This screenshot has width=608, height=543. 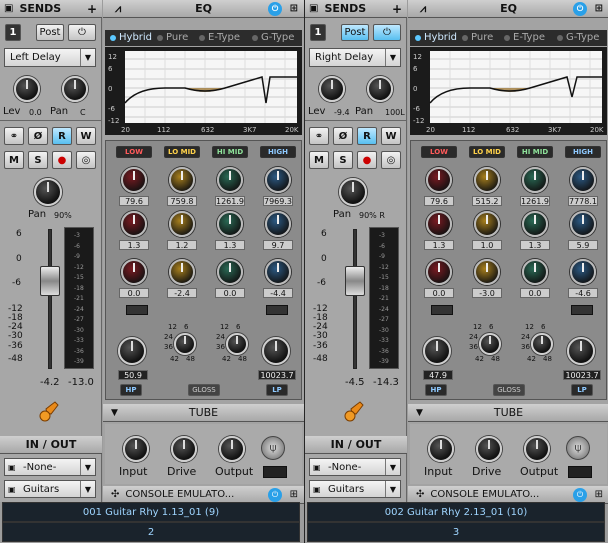 I want to click on hp-value: 47.9, so click(x=438, y=375).